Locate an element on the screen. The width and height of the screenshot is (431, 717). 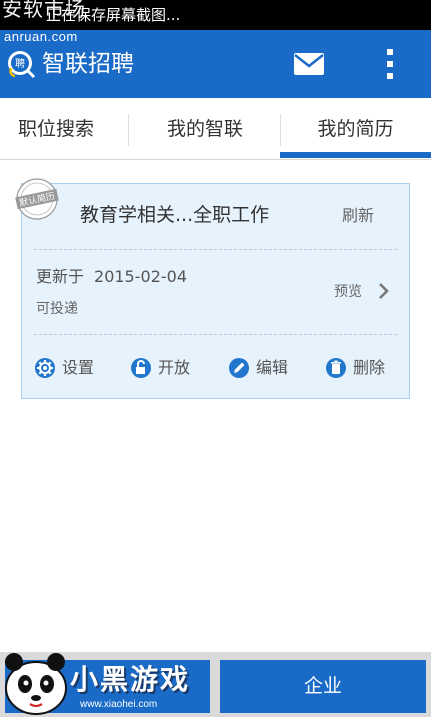
trash-icon is located at coordinates (336, 368).